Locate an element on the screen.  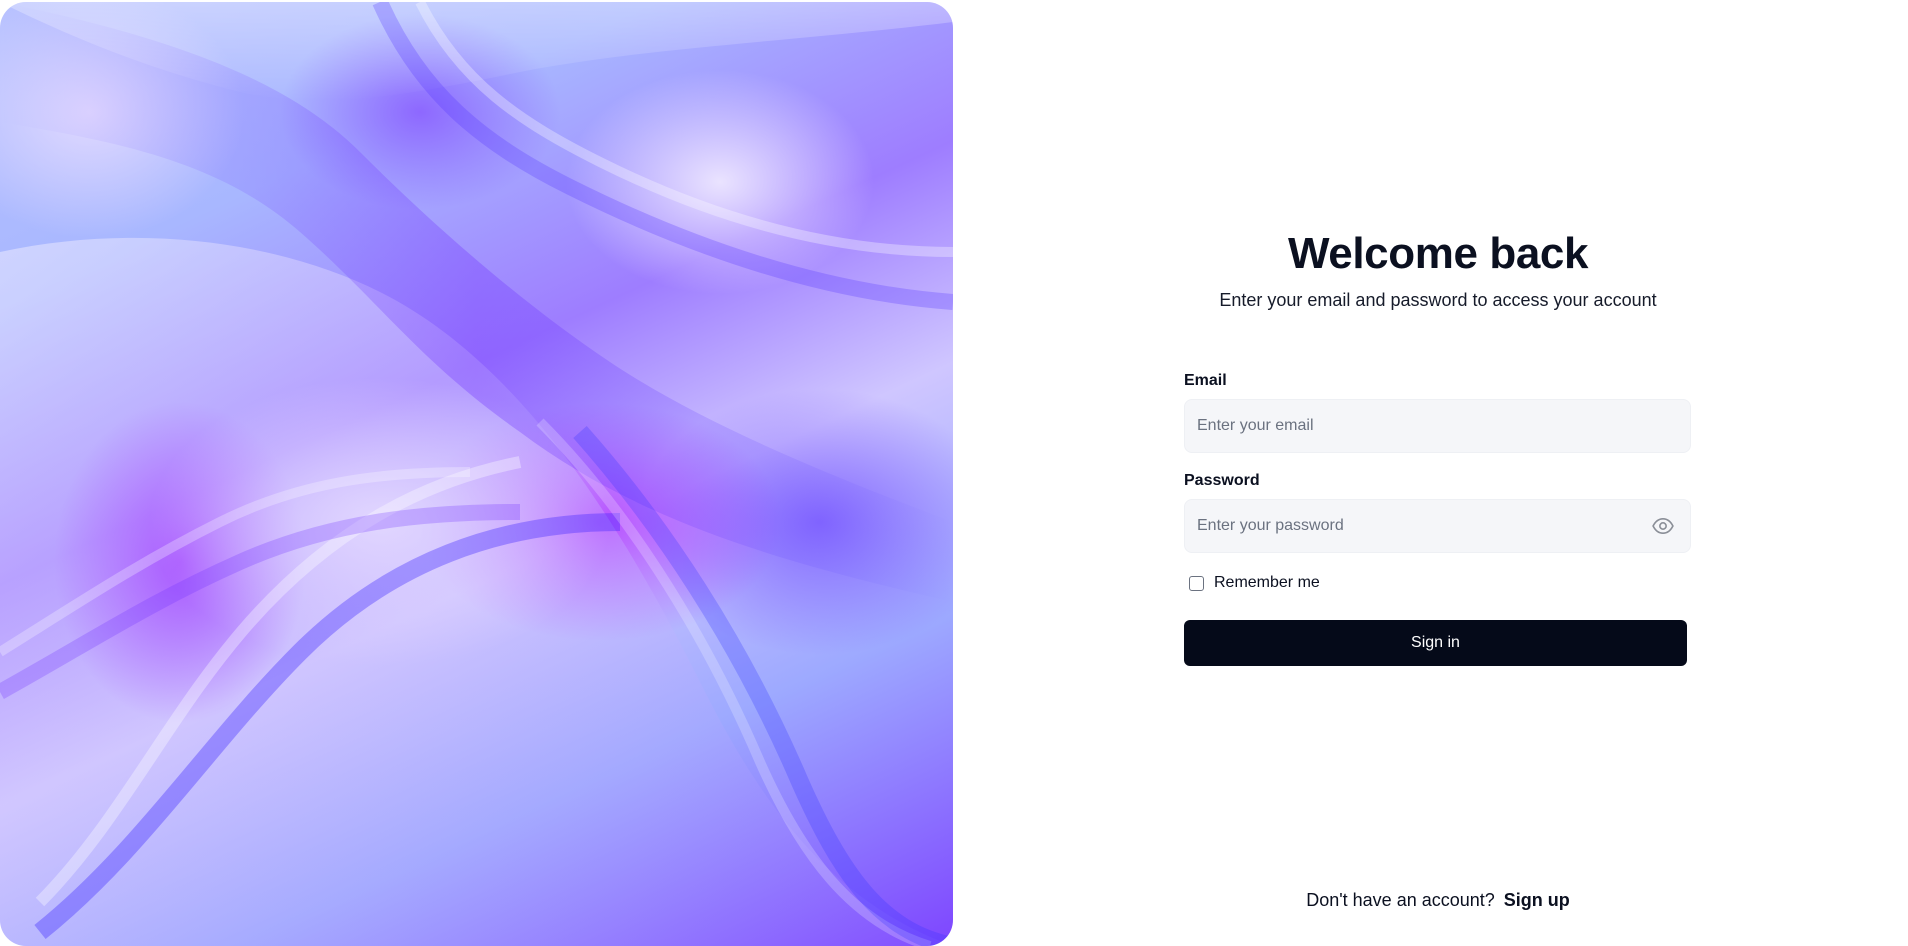
password-placeholder: Enter your password is located at coordinates (1270, 525).